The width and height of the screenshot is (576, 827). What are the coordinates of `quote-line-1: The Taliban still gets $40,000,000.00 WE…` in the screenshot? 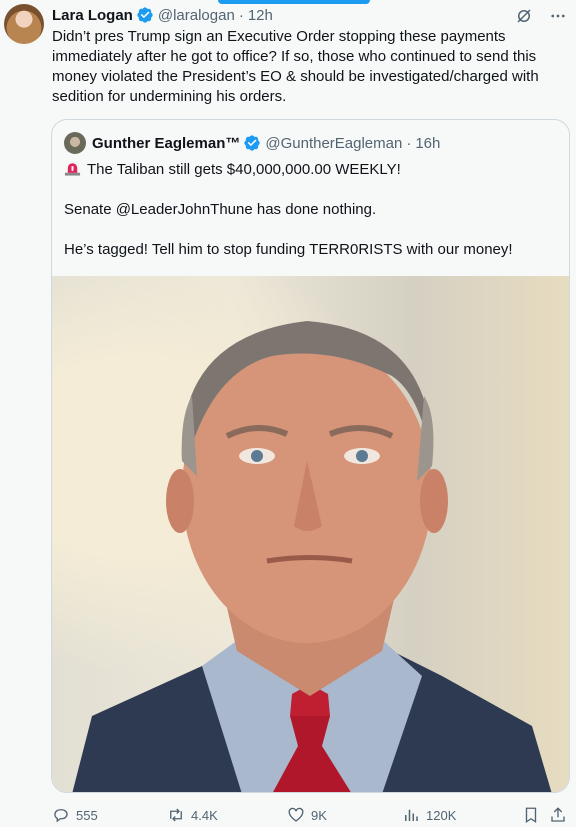 It's located at (311, 170).